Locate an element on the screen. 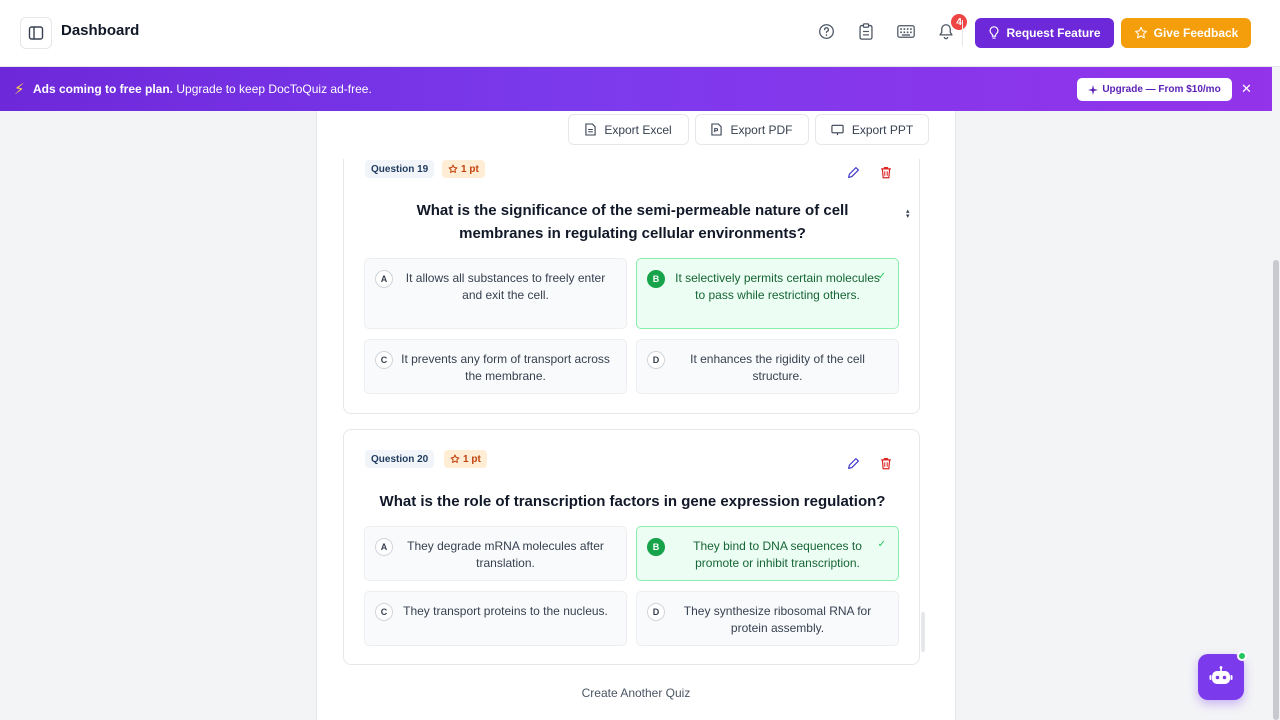 The width and height of the screenshot is (1280, 720). option-text: They transport proteins to the nucleus. is located at coordinates (505, 611).